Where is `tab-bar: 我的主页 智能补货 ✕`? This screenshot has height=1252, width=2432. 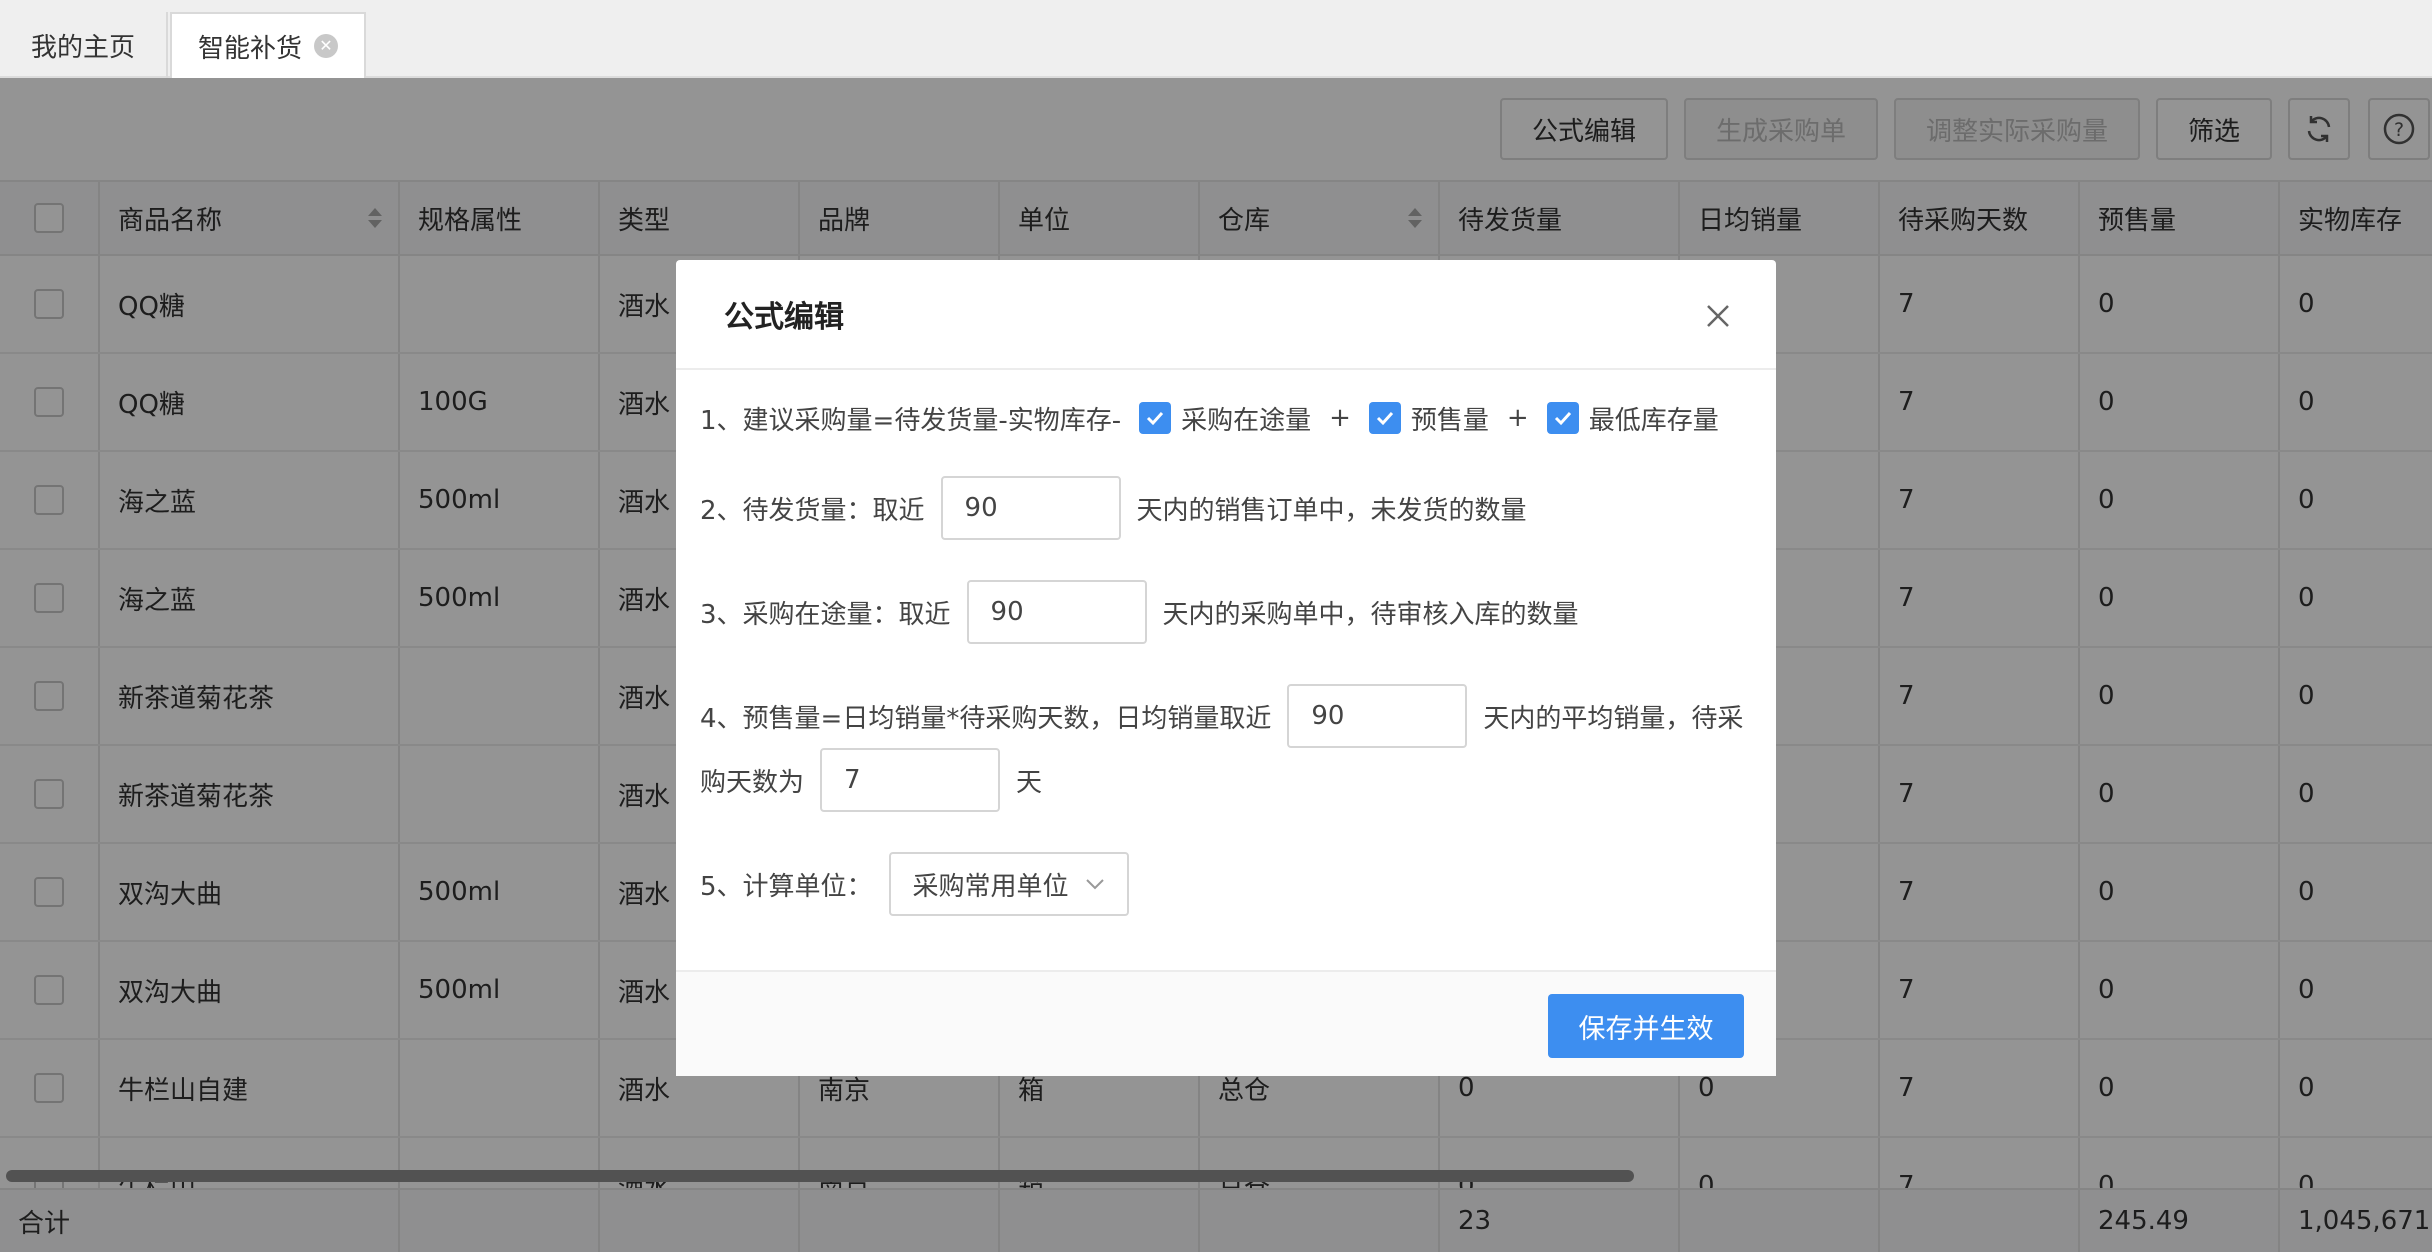
tab-bar: 我的主页 智能补货 ✕ is located at coordinates (1216, 39).